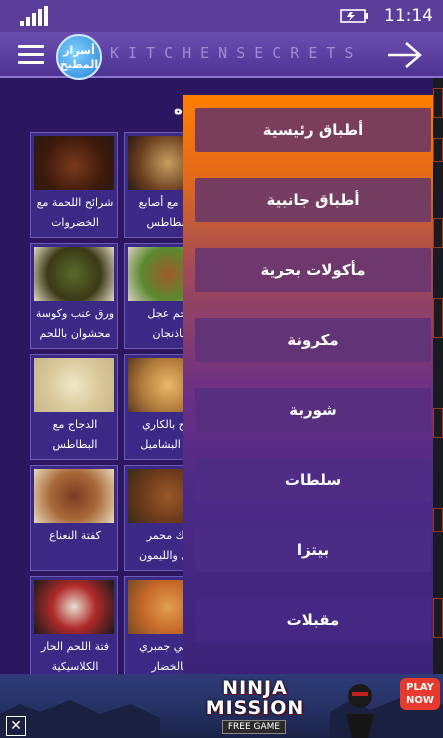 The width and height of the screenshot is (443, 738). What do you see at coordinates (313, 200) in the screenshot?
I see `menu-item-side-dishes: أطباق جانبية` at bounding box center [313, 200].